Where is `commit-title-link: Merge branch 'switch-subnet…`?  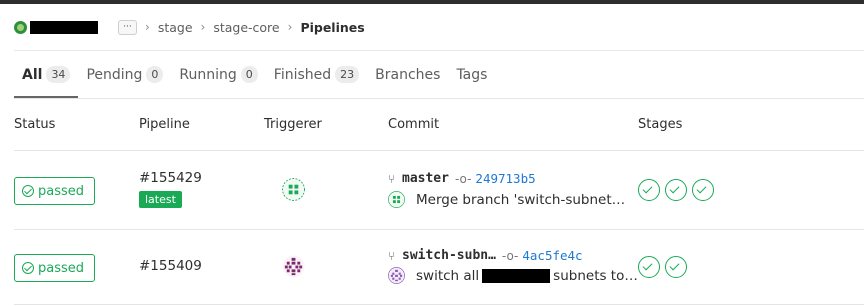
commit-title-link: Merge branch 'switch-subnet… is located at coordinates (520, 200).